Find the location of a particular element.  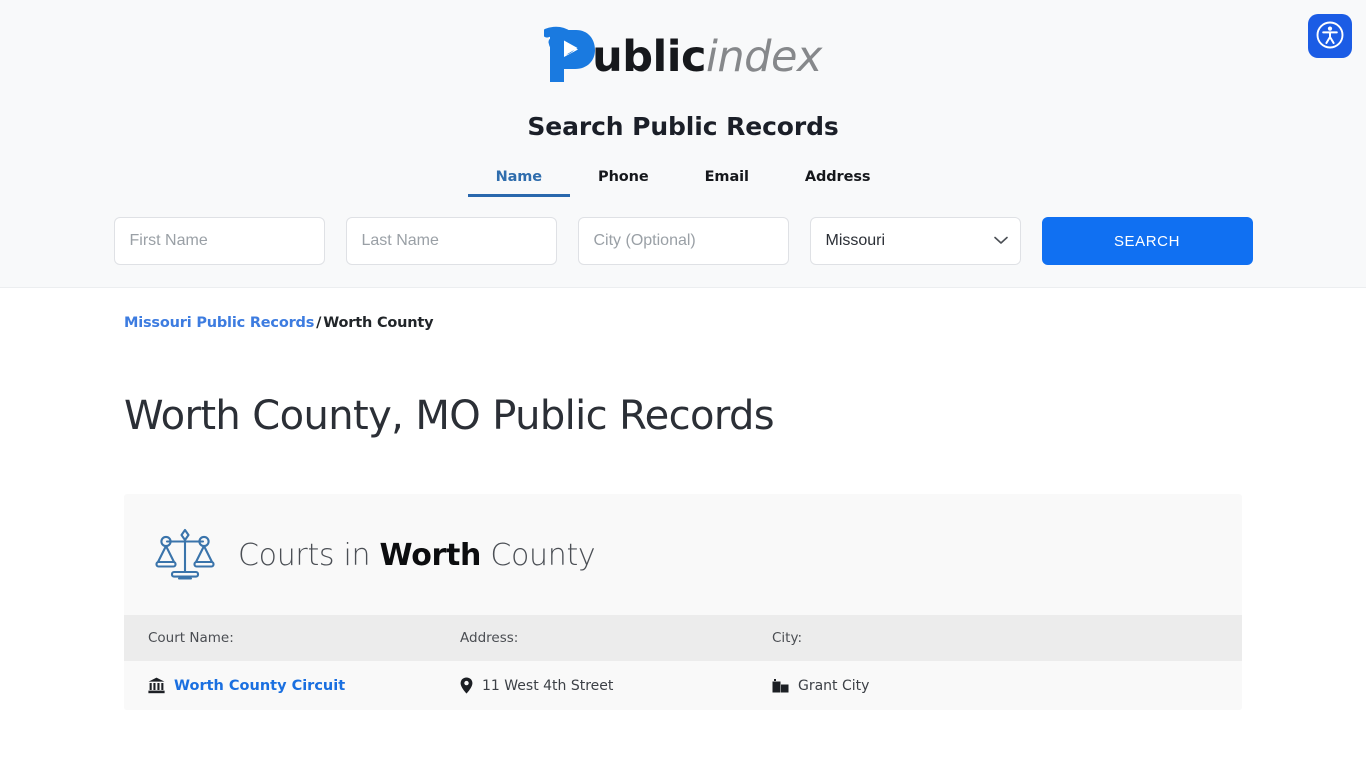

breadcrumb-current: Worth County is located at coordinates (378, 323).